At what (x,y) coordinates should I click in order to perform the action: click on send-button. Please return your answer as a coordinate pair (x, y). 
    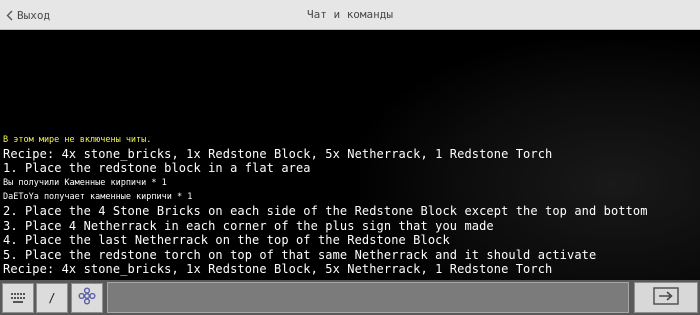
    Looking at the image, I should click on (666, 297).